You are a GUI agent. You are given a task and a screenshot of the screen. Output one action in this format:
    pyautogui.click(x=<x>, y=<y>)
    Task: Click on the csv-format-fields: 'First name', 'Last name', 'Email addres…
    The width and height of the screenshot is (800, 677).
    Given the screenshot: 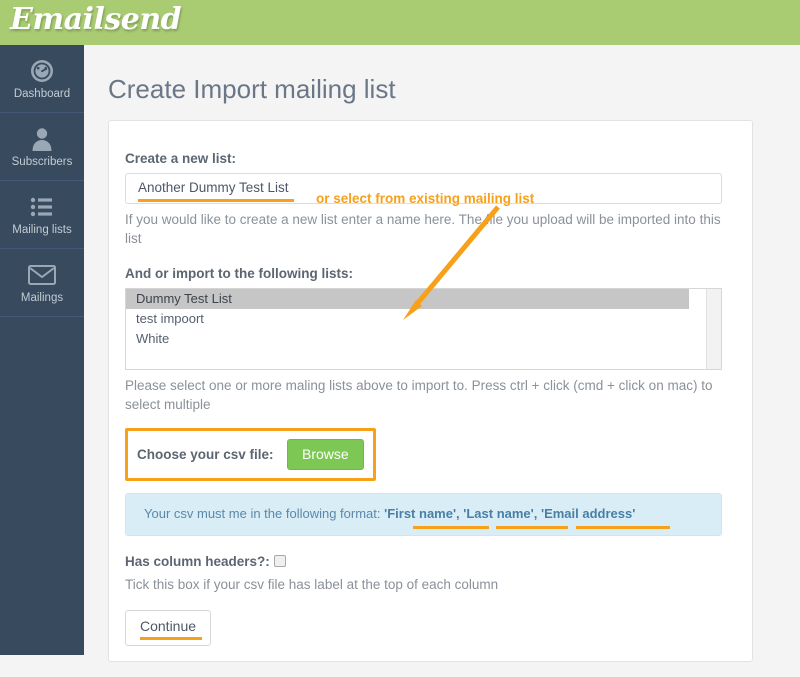 What is the action you would take?
    pyautogui.click(x=510, y=513)
    